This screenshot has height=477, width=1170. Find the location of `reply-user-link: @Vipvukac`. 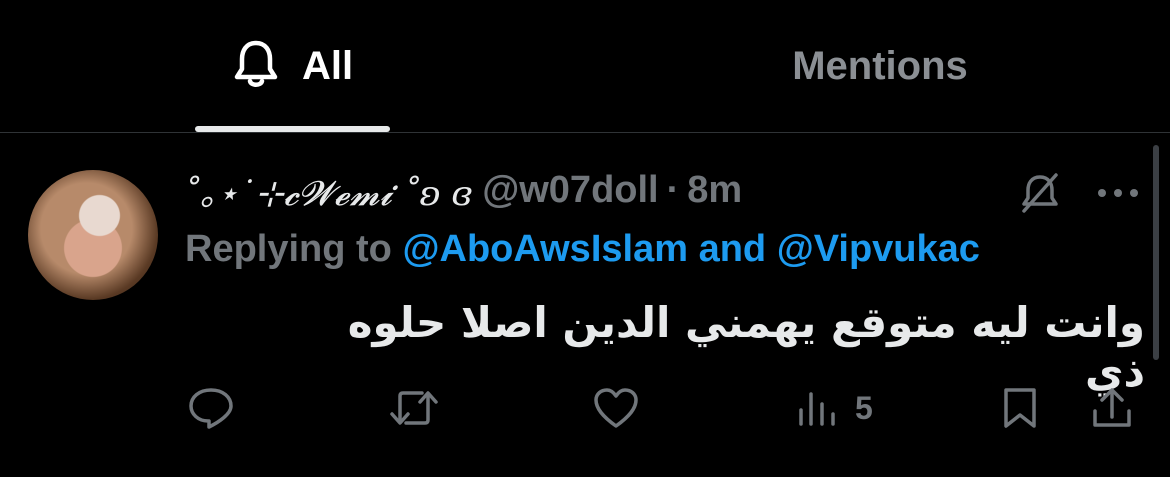

reply-user-link: @Vipvukac is located at coordinates (878, 249).